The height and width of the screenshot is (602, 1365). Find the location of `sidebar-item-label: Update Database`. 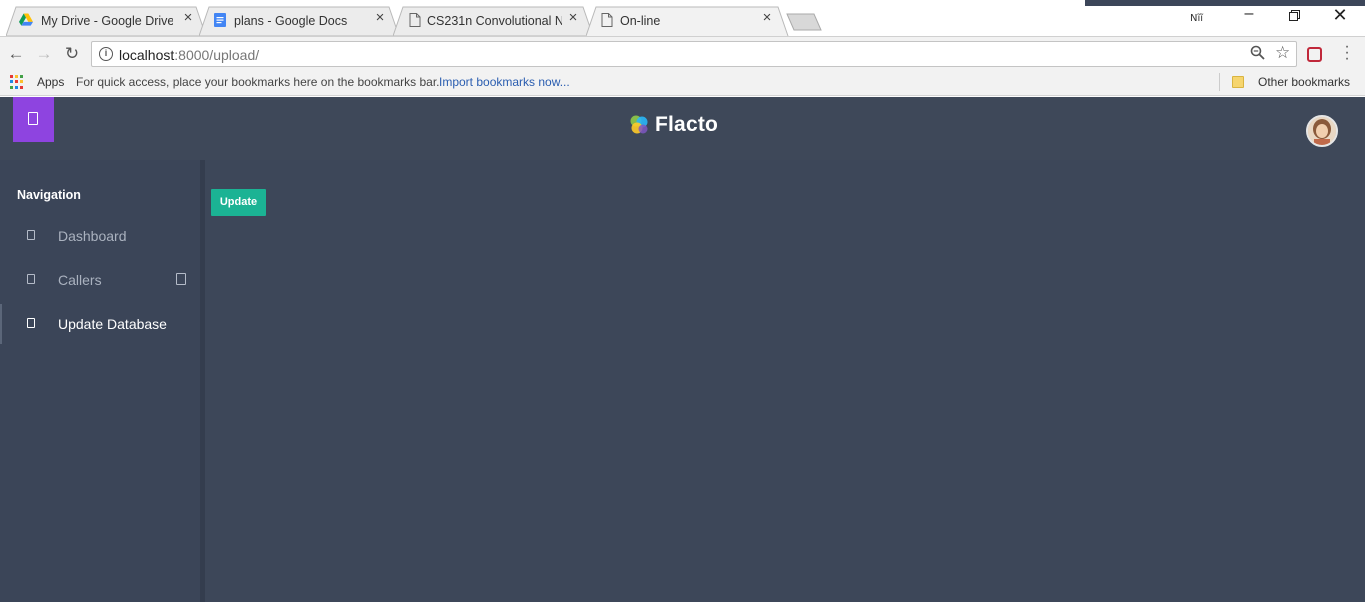

sidebar-item-label: Update Database is located at coordinates (112, 324).